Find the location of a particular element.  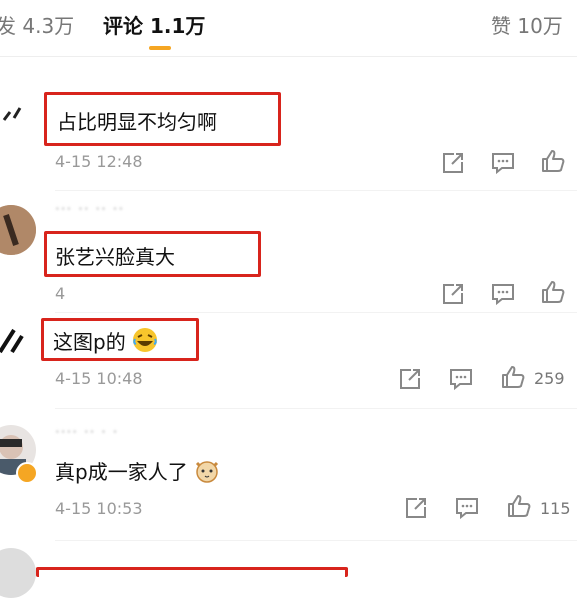

highlight-box is located at coordinates (192, 572).